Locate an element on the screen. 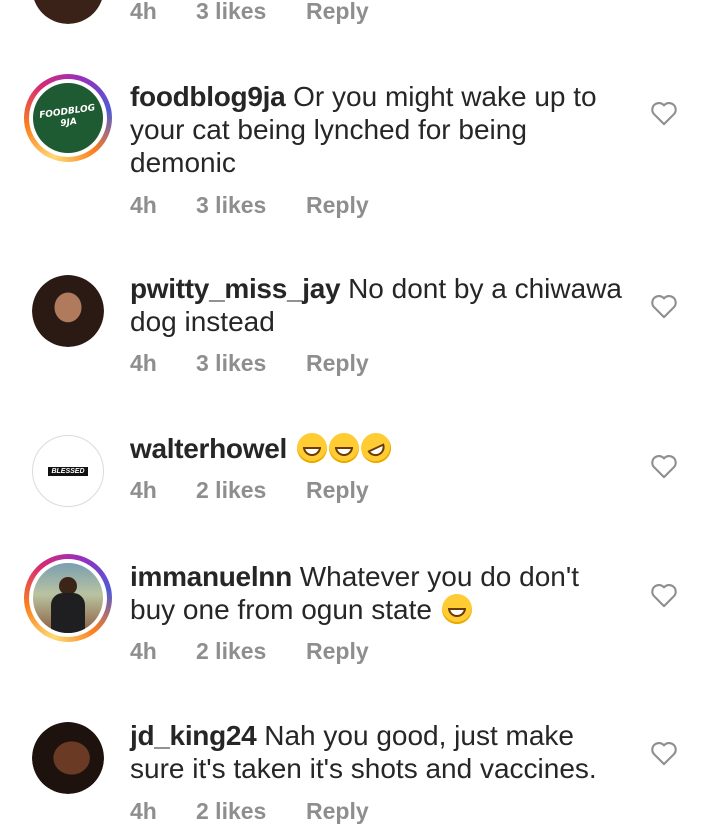  comment-username: foodblog9ja is located at coordinates (208, 96).